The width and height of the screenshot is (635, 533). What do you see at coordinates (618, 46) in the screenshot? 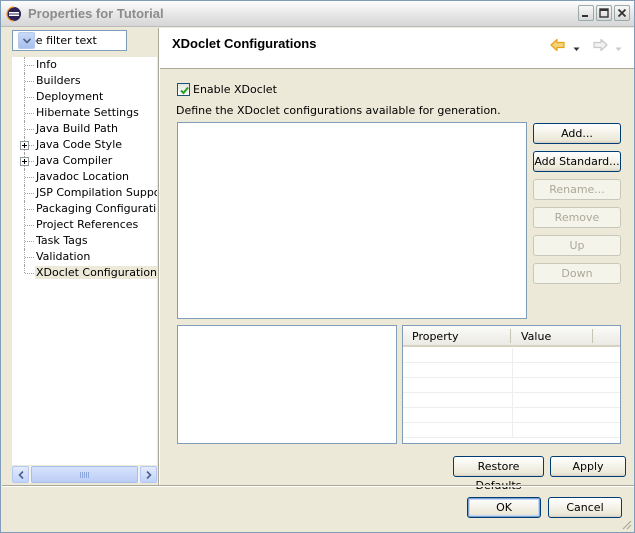
I see `forward-history-dropdown` at bounding box center [618, 46].